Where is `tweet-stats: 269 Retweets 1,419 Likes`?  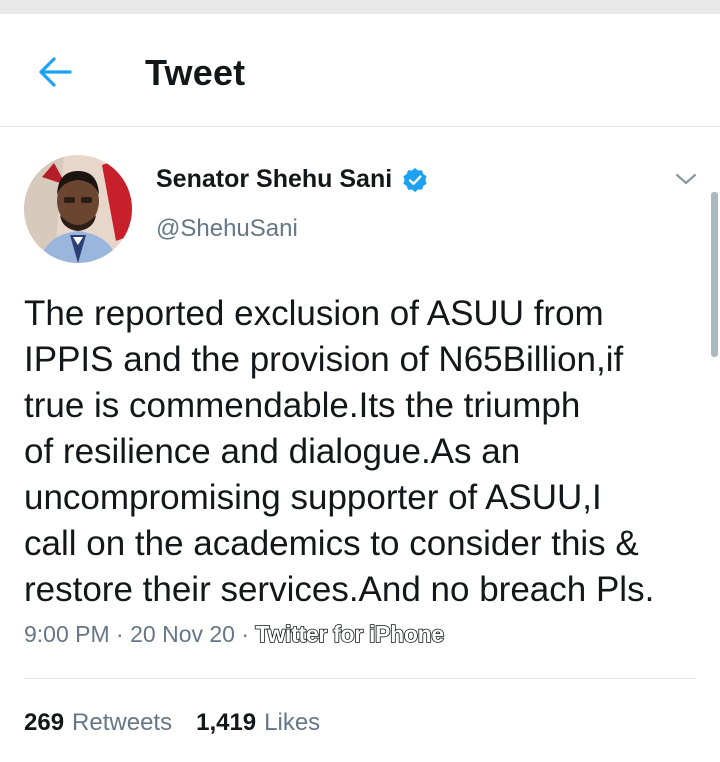
tweet-stats: 269 Retweets 1,419 Likes is located at coordinates (172, 723).